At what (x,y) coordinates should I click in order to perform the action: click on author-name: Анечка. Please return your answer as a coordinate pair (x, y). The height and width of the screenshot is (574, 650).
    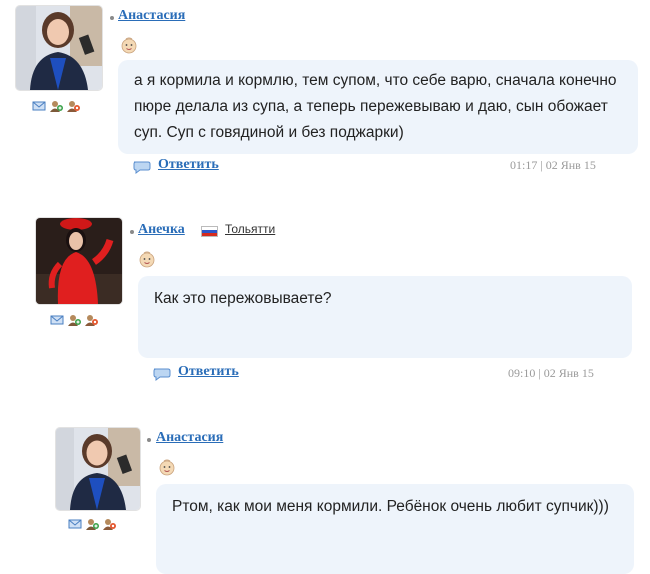
    Looking at the image, I should click on (161, 230).